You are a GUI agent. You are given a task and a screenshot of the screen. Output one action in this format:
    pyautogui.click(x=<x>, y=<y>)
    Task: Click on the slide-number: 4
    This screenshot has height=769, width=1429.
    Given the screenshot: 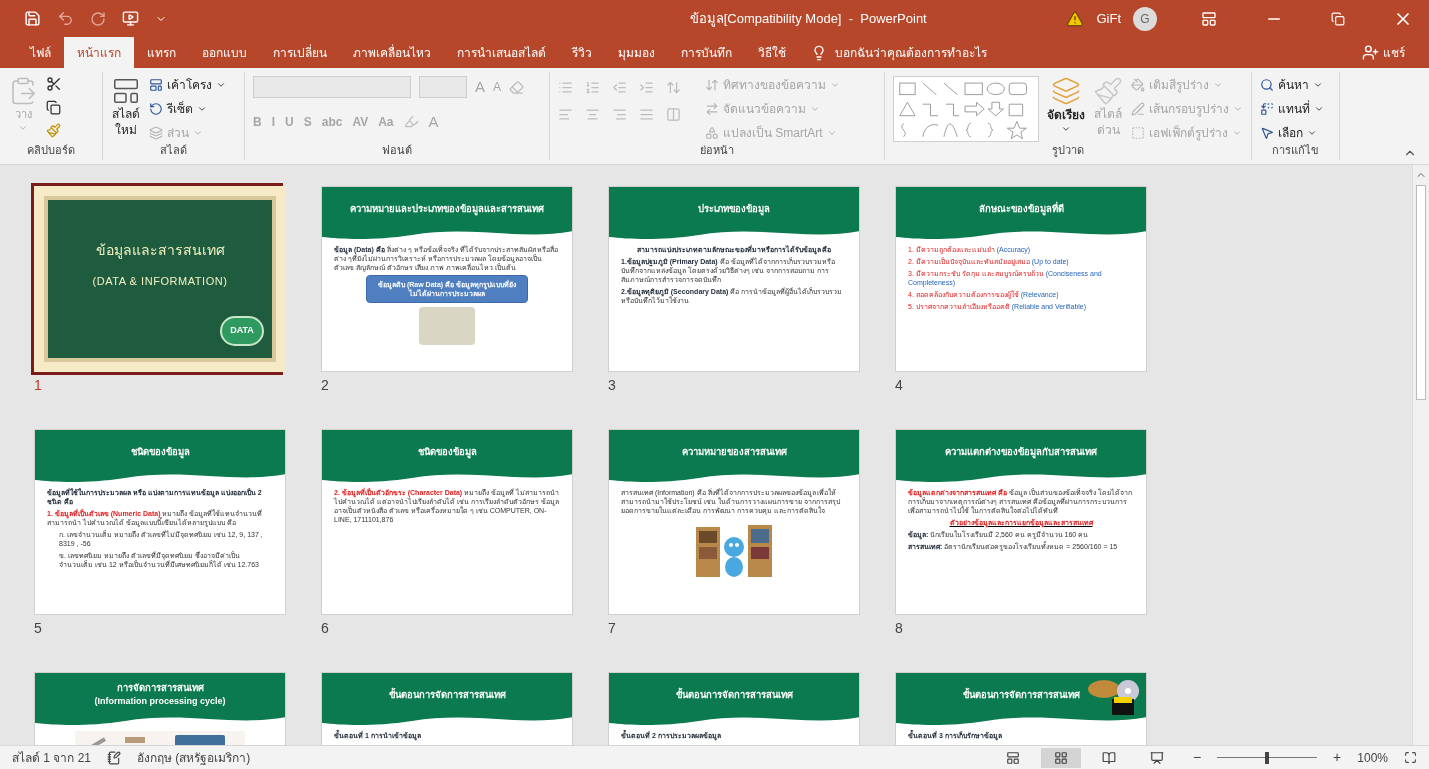 What is the action you would take?
    pyautogui.click(x=899, y=385)
    